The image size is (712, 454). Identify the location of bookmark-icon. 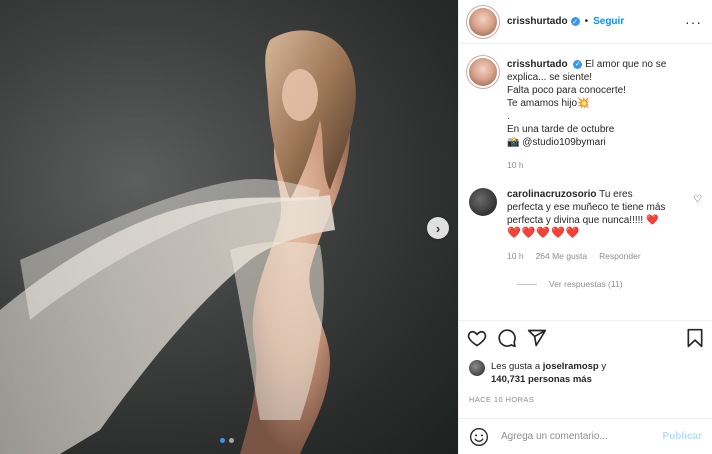
(695, 338).